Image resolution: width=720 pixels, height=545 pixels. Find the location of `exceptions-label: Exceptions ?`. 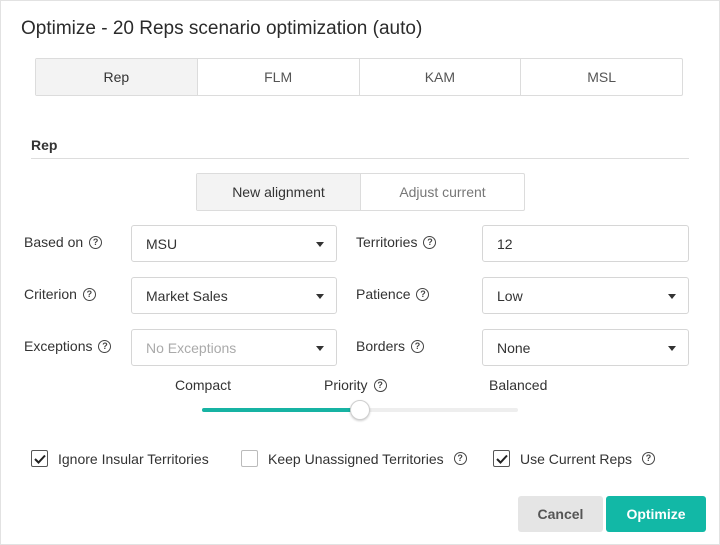

exceptions-label: Exceptions ? is located at coordinates (68, 346).